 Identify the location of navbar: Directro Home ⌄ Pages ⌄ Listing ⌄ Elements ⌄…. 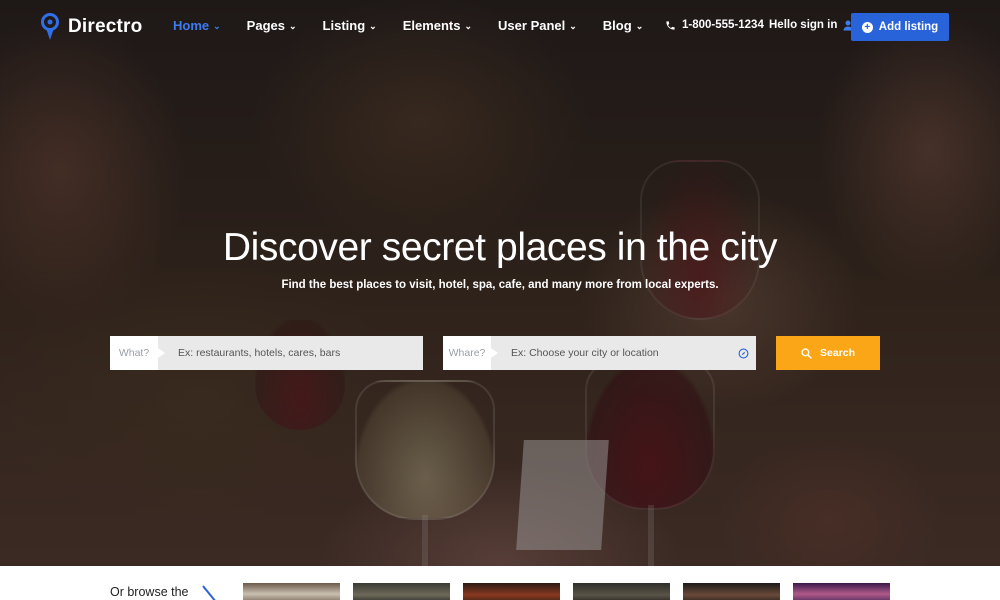
(500, 27).